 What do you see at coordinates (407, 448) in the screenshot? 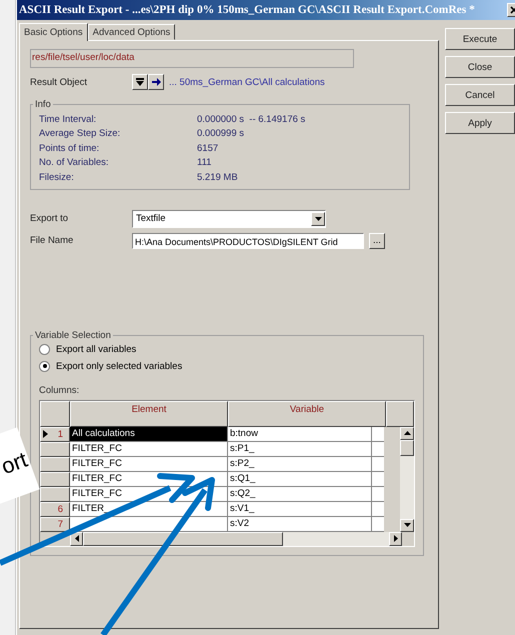
I see `scroll-thumb` at bounding box center [407, 448].